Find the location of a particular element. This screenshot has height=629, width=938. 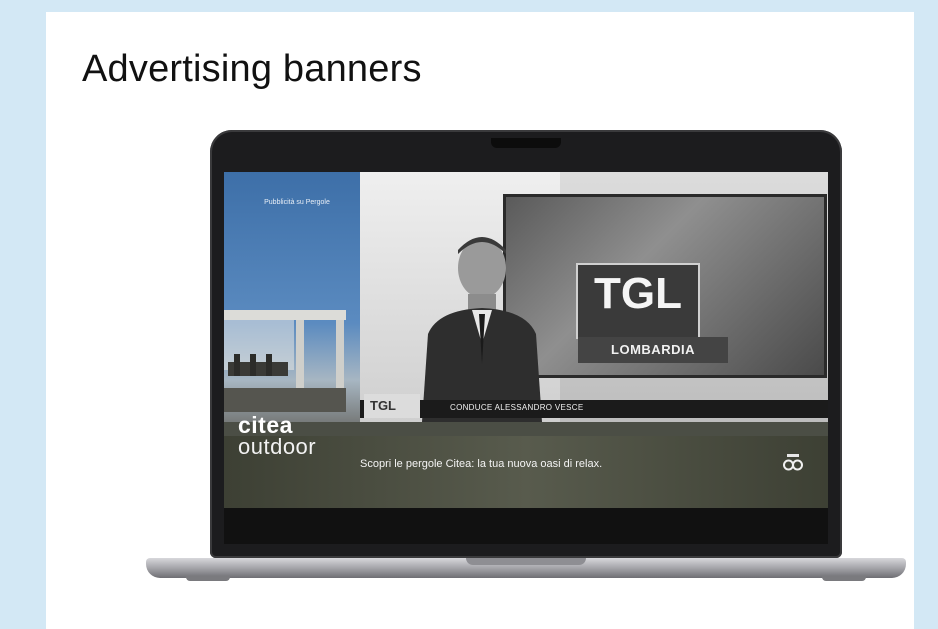

region-label-large: LOMBARDIA is located at coordinates (653, 350).